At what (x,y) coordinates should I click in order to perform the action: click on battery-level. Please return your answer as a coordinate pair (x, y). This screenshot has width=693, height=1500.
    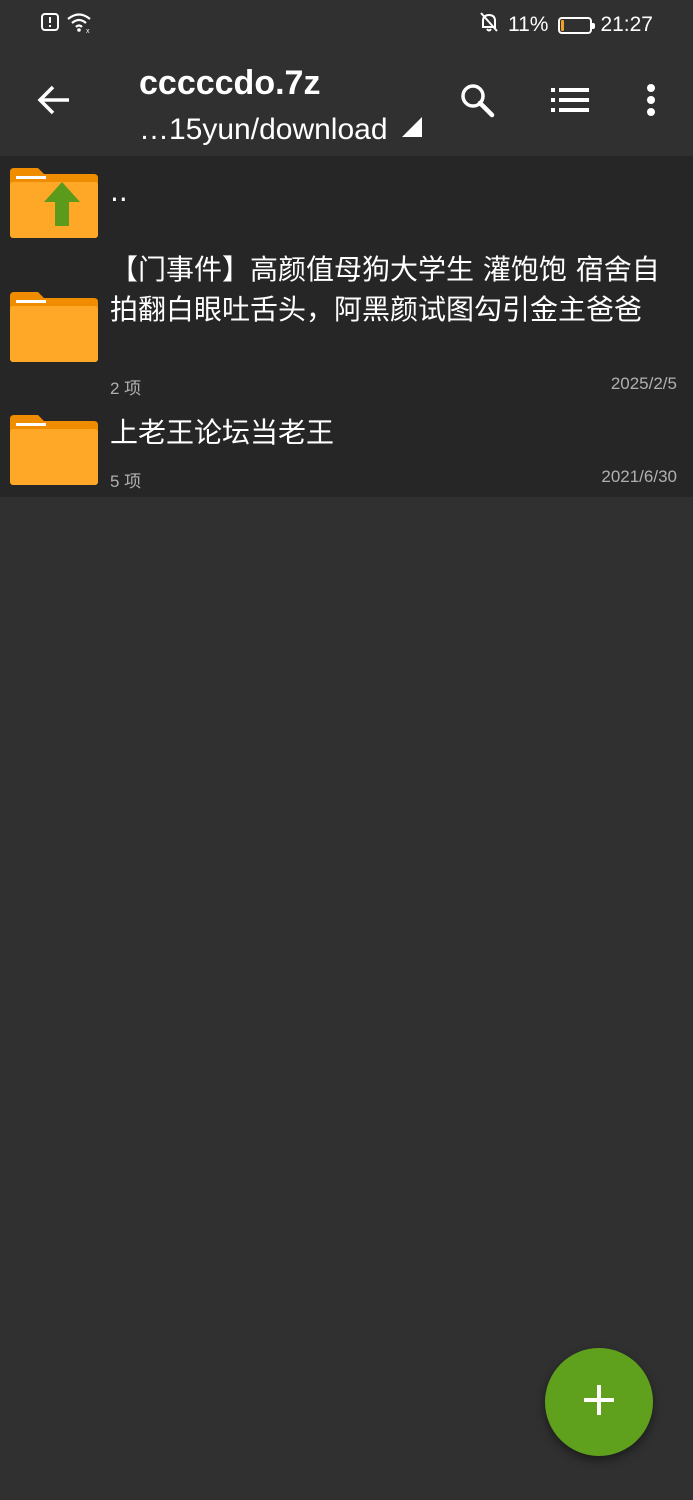
    Looking at the image, I should click on (563, 25).